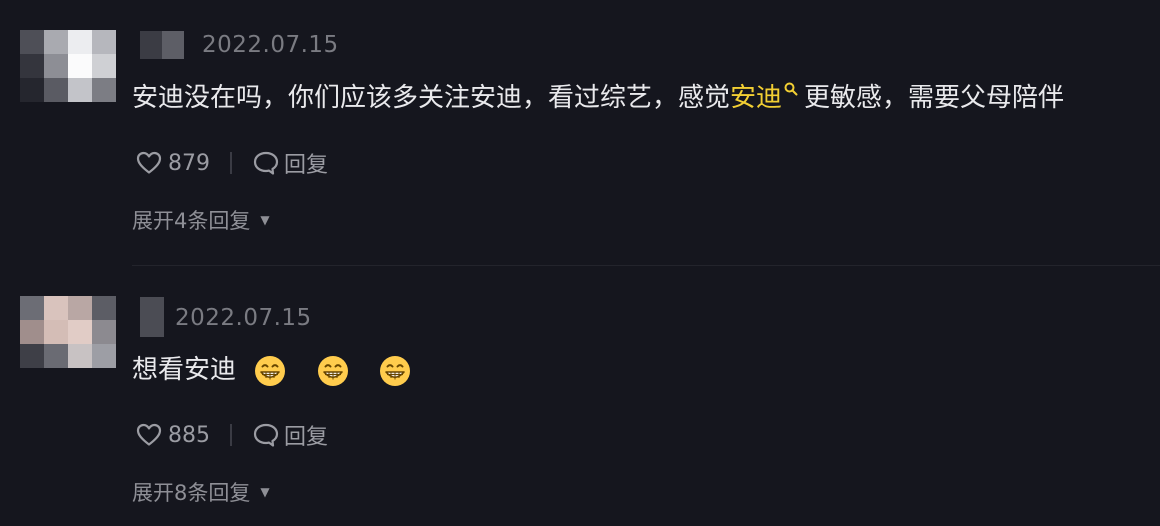 This screenshot has width=1160, height=526. What do you see at coordinates (431, 98) in the screenshot?
I see `comment-text-before: 安迪没在吗，你们应该多关注安迪，看过综艺，感觉` at bounding box center [431, 98].